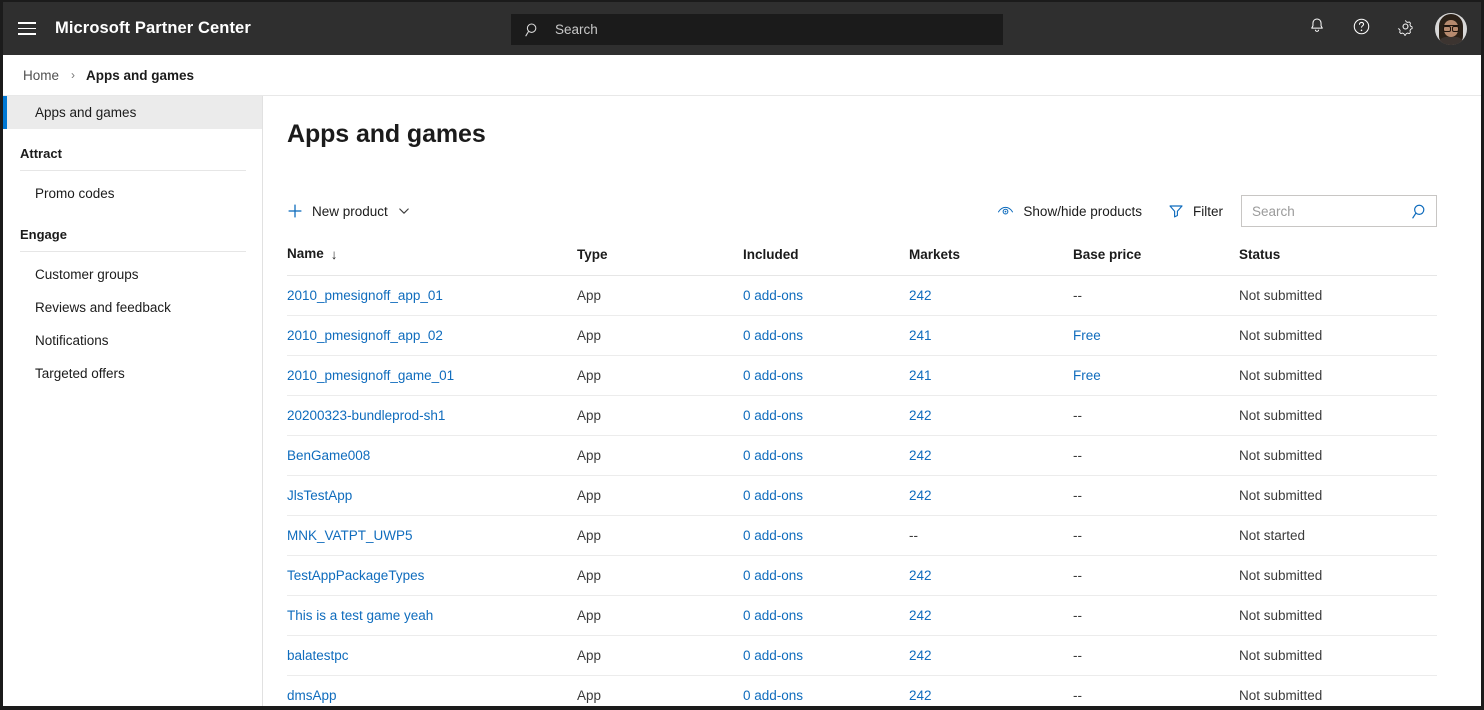  Describe the element at coordinates (132, 373) in the screenshot. I see `sidebar-item-targeted-offers: Targeted offers` at that location.